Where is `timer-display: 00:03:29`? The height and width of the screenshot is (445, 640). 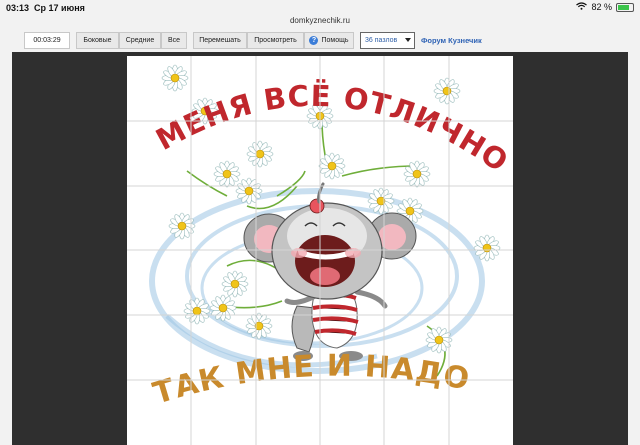 timer-display: 00:03:29 is located at coordinates (47, 40).